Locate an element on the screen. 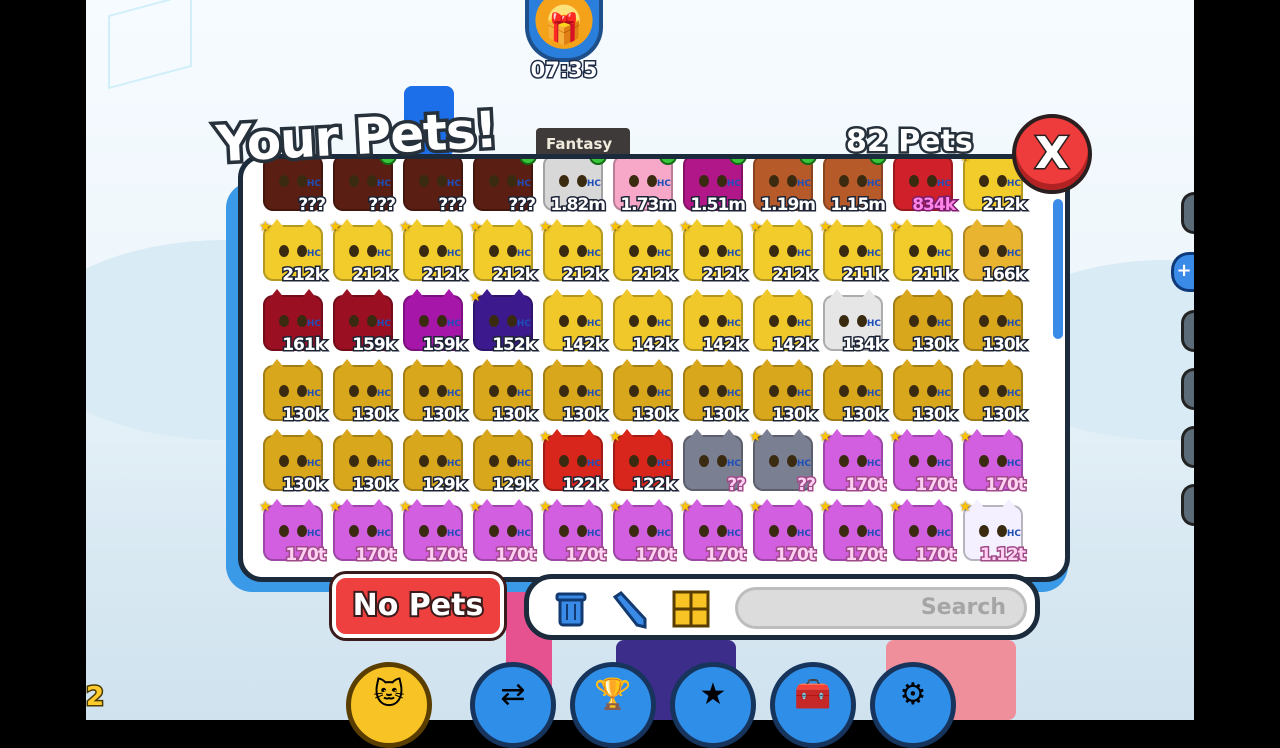 The width and height of the screenshot is (1280, 748). close-button: X is located at coordinates (1052, 154).